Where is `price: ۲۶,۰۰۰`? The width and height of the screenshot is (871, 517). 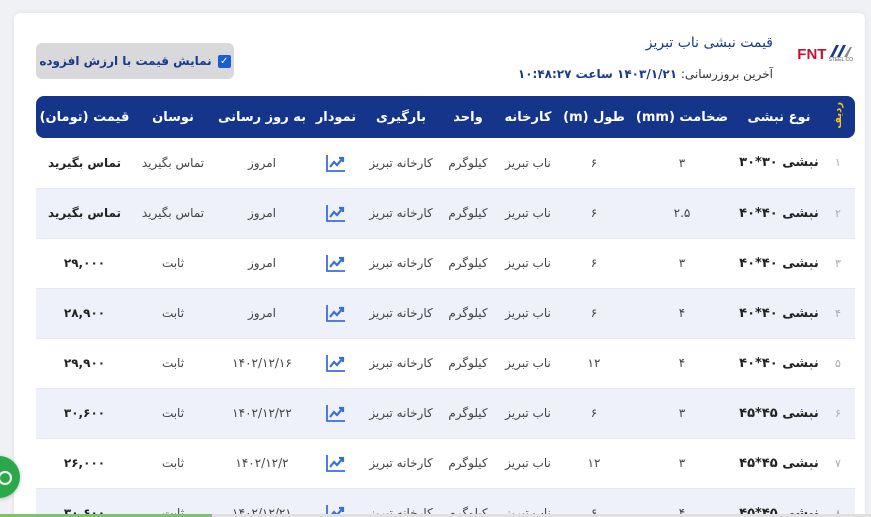 price: ۲۶,۰۰۰ is located at coordinates (84, 463).